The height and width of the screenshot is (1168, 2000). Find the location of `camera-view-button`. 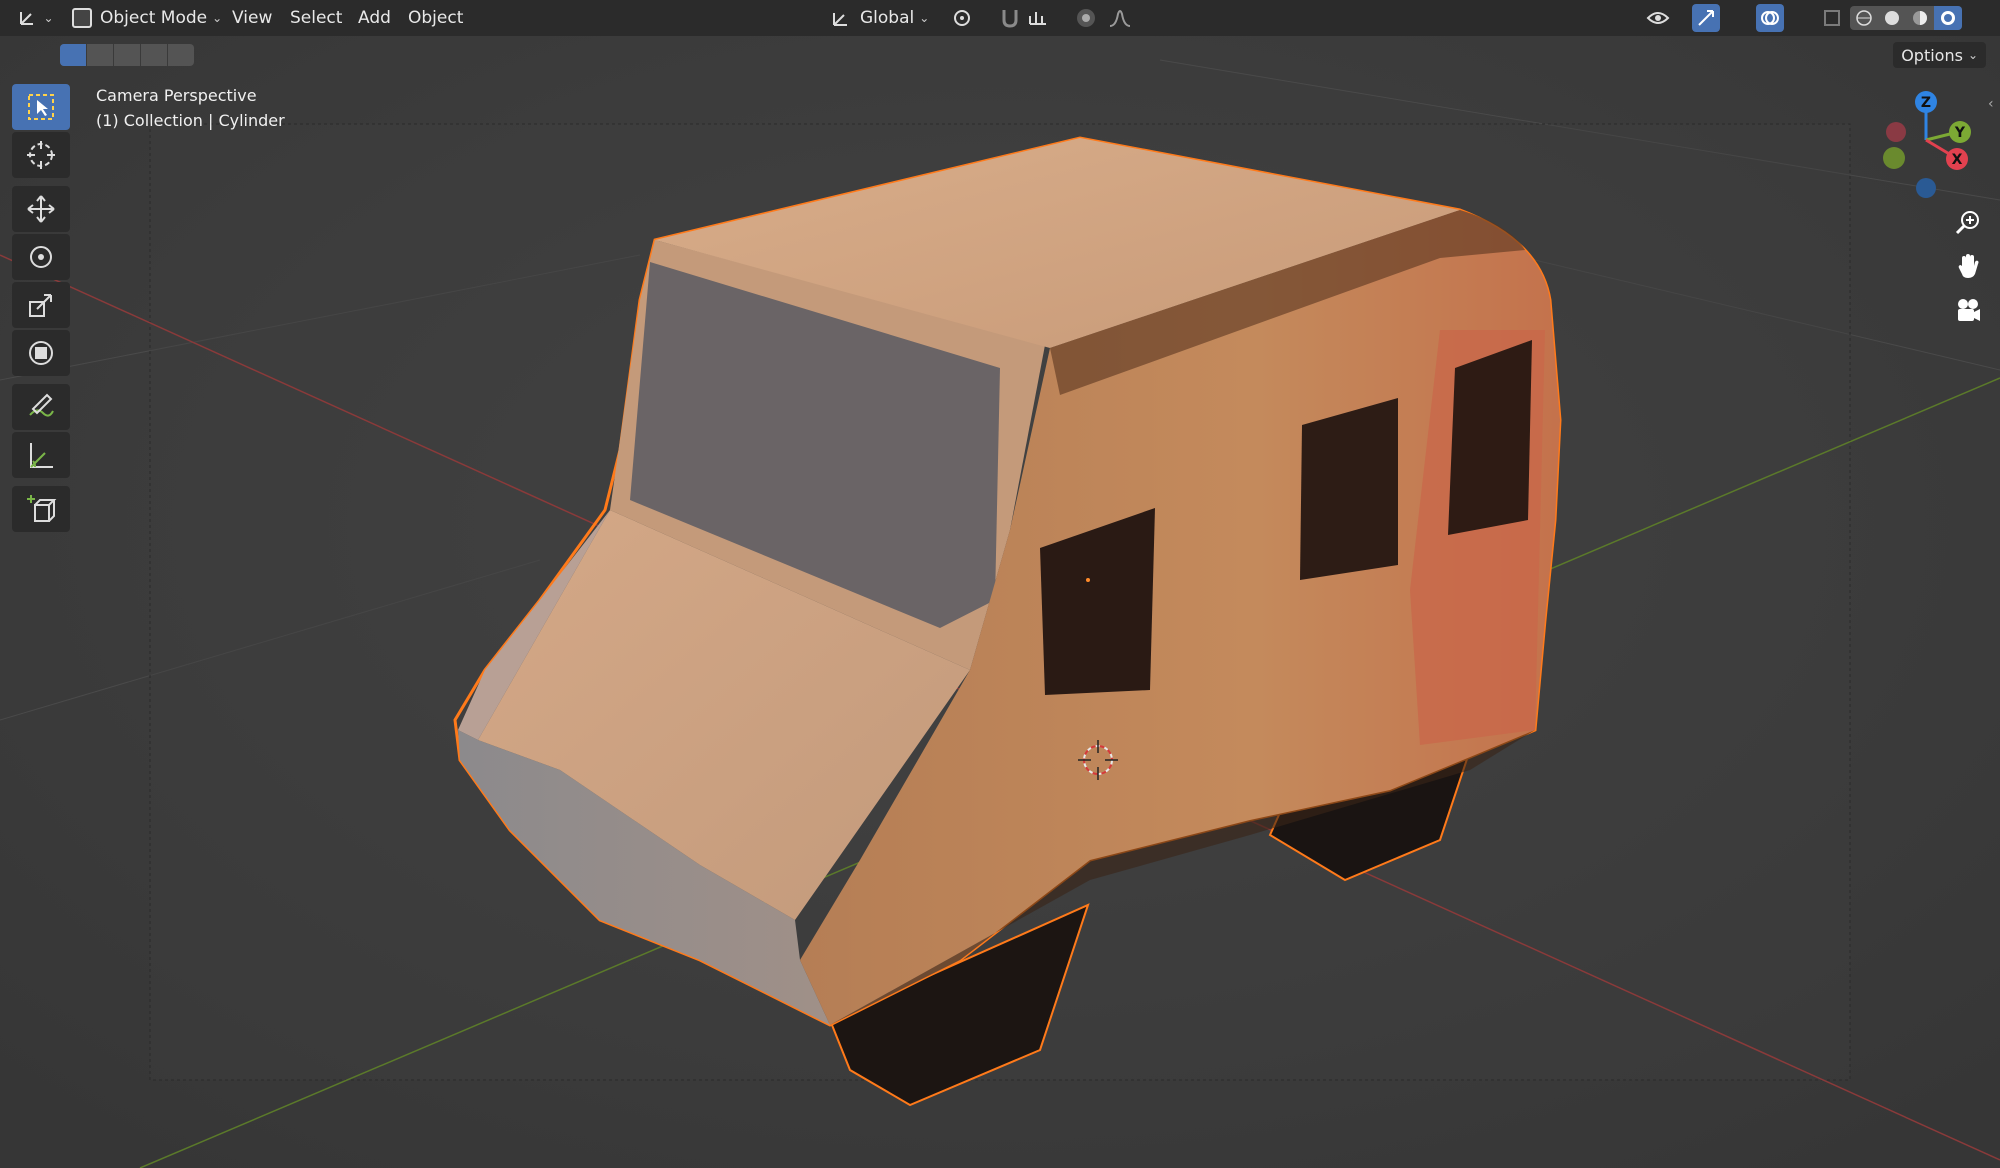

camera-view-button is located at coordinates (1968, 310).